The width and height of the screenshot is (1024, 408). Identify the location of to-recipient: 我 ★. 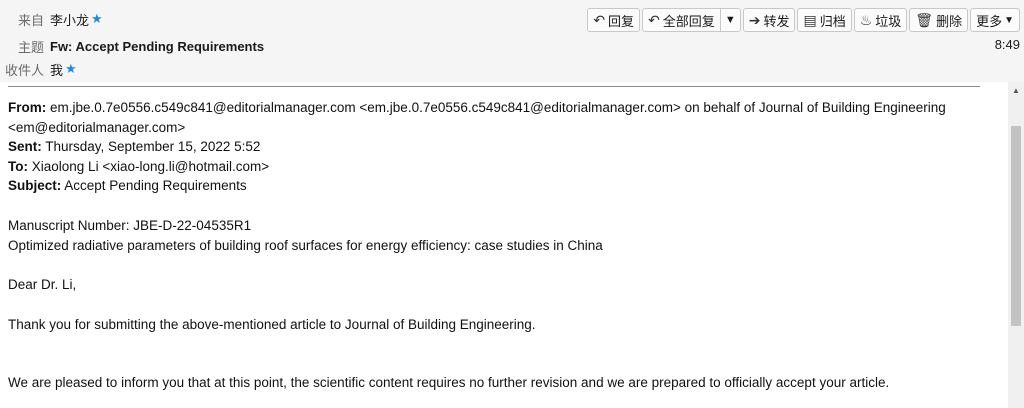
(63, 69).